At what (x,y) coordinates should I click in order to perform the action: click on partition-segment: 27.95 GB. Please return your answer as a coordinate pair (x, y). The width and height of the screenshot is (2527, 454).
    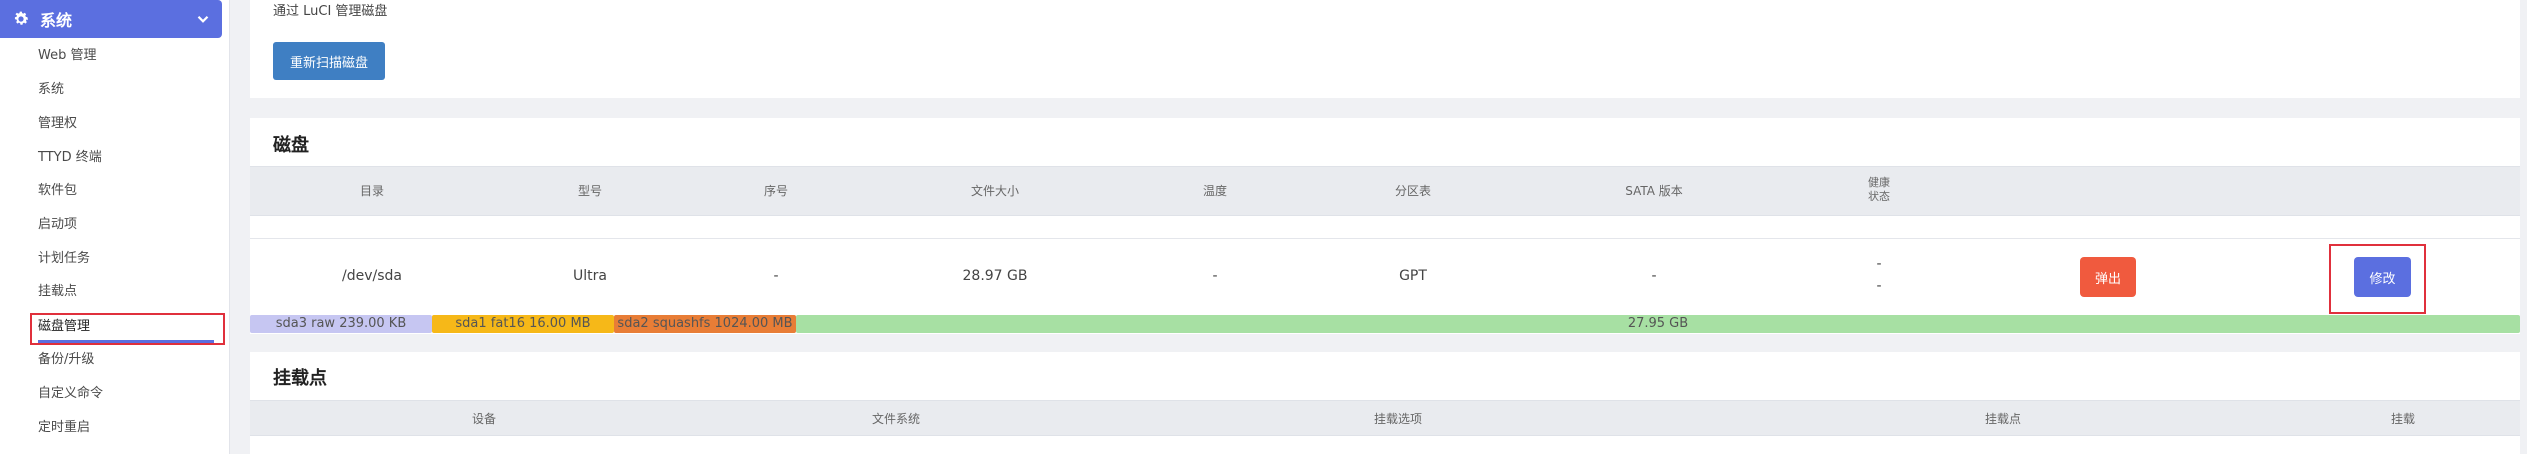
    Looking at the image, I should click on (1658, 324).